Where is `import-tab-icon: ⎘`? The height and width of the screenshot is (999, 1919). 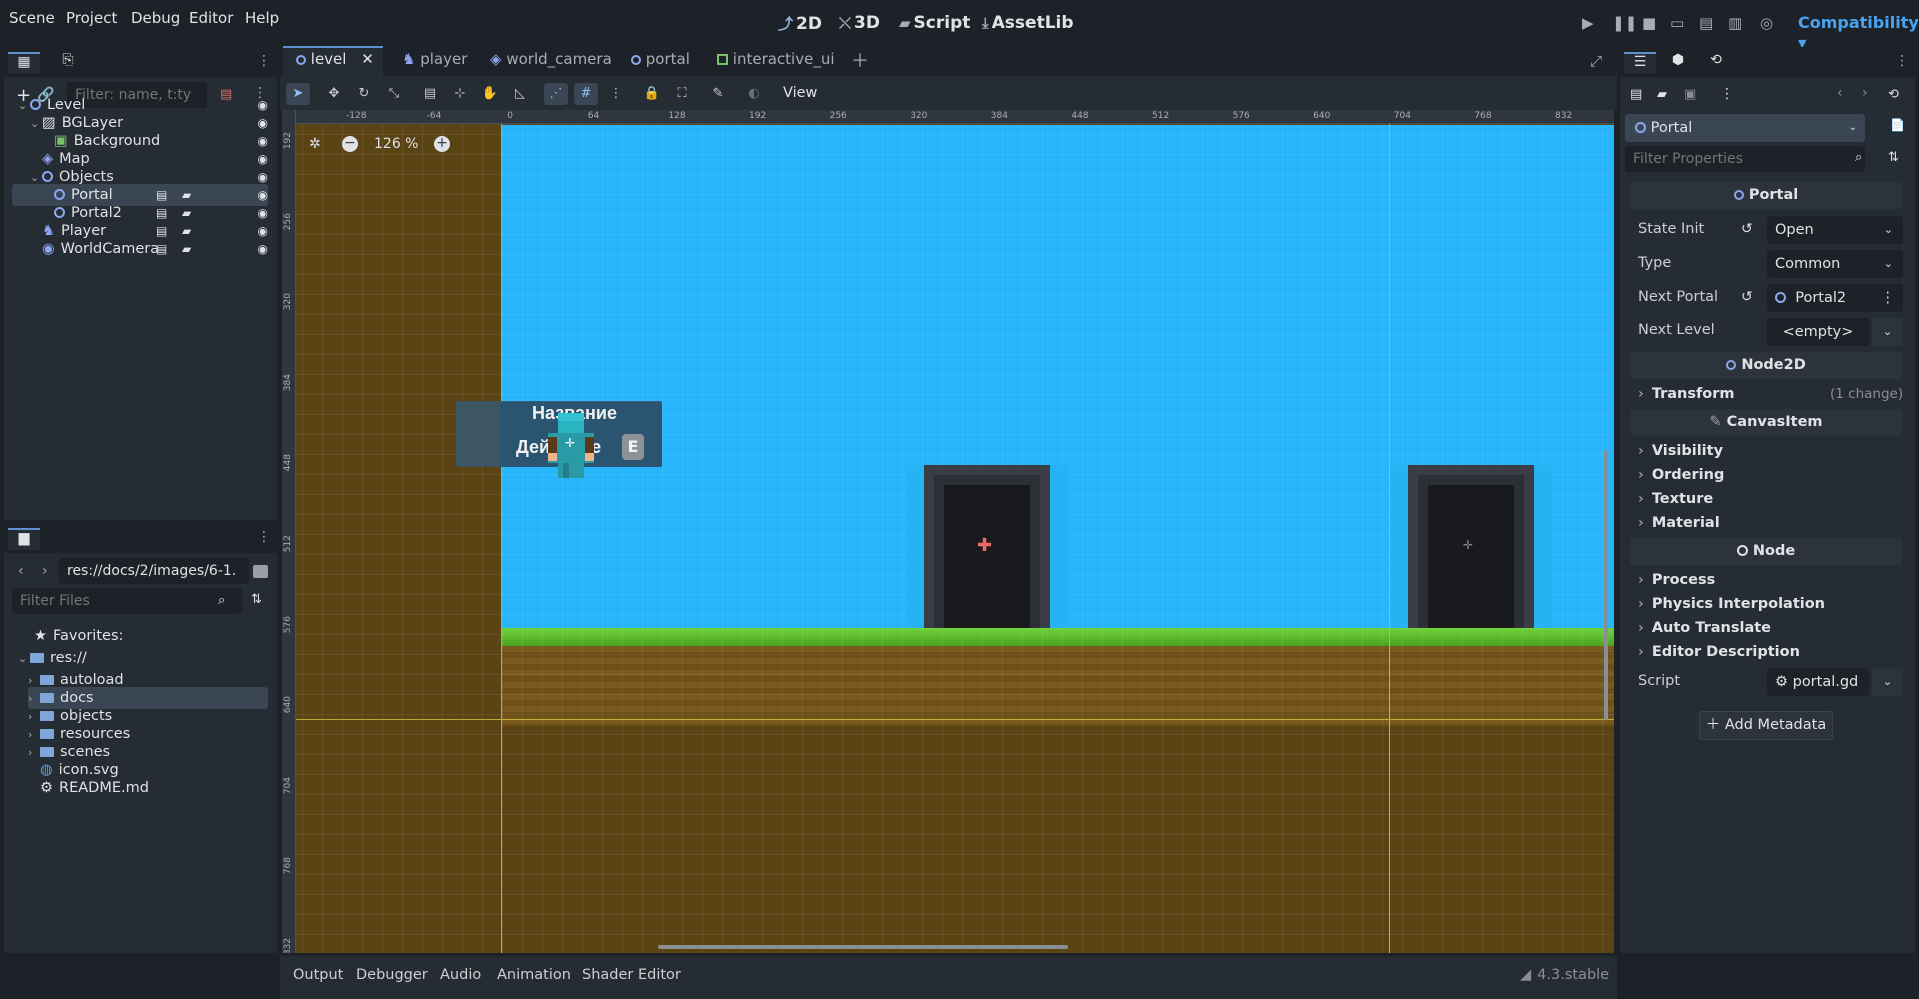
import-tab-icon: ⎘ is located at coordinates (68, 63).